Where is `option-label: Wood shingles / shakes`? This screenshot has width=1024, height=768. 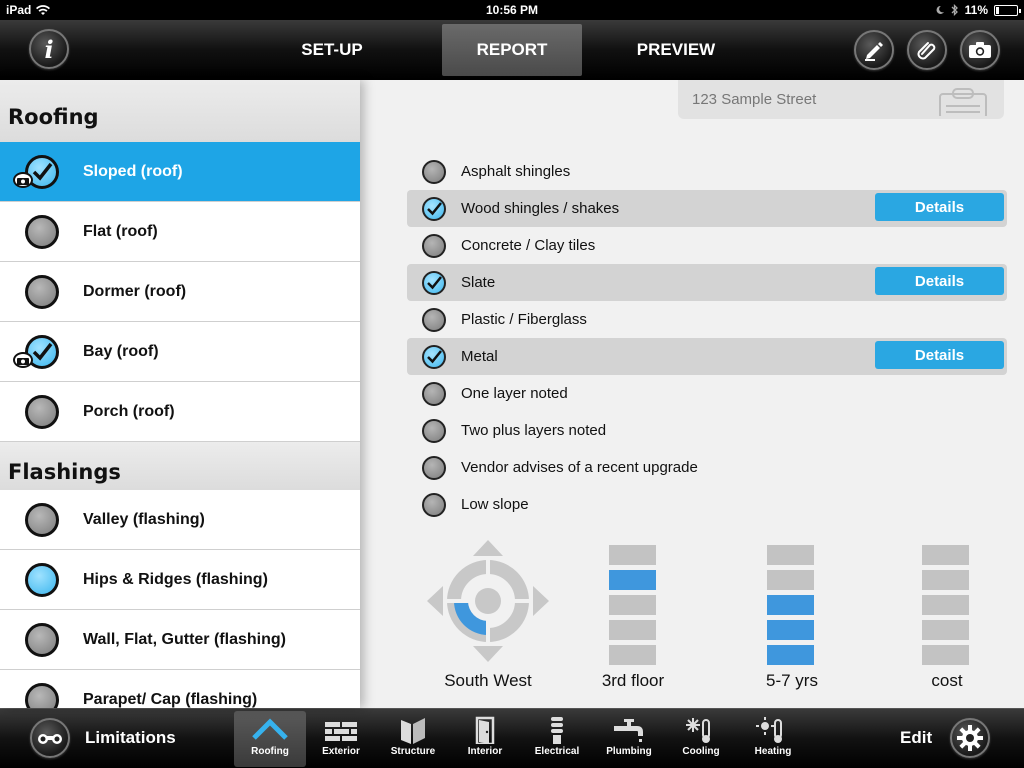 option-label: Wood shingles / shakes is located at coordinates (540, 208).